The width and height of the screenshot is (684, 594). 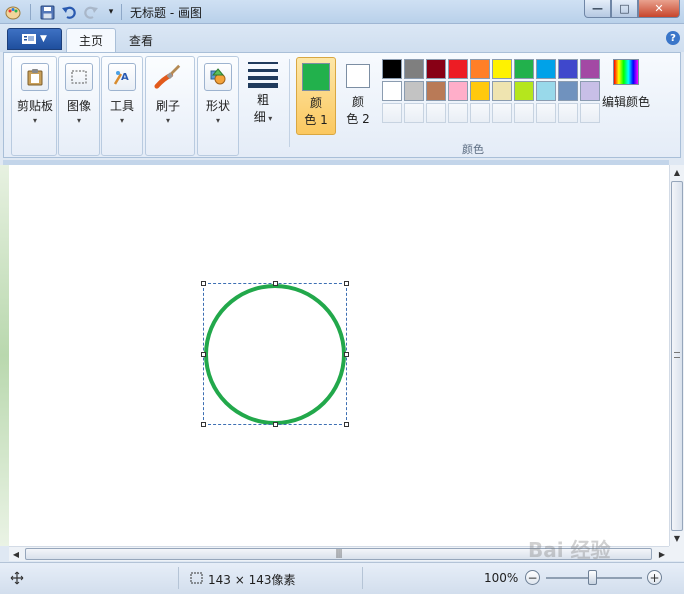 I want to click on scrollbar-corner, so click(x=676, y=553).